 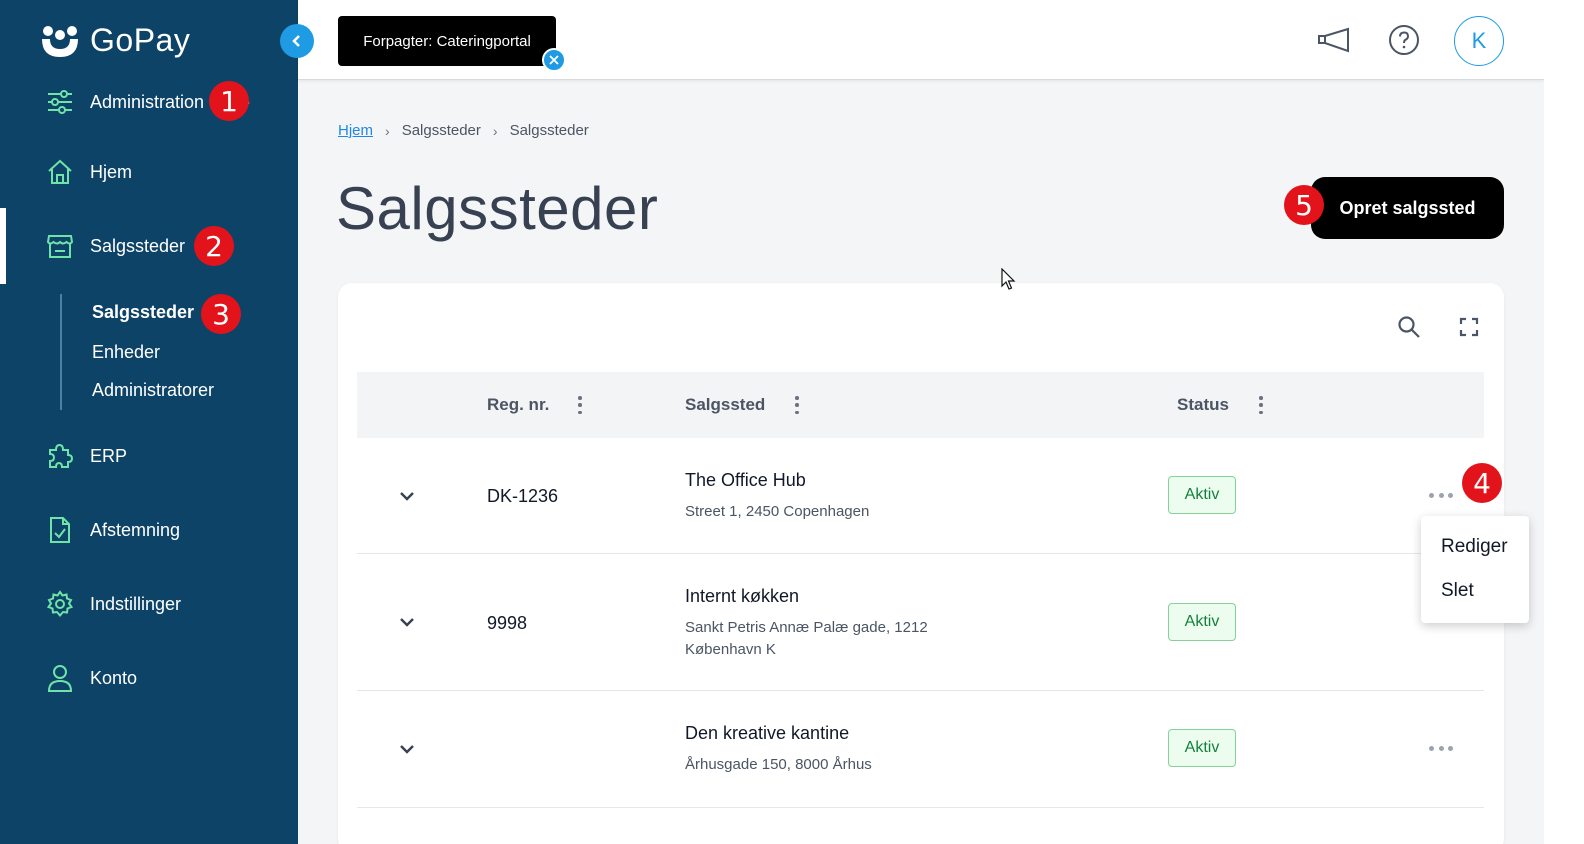 What do you see at coordinates (920, 405) in the screenshot?
I see `table-header: Reg. nr. Salgssted Status` at bounding box center [920, 405].